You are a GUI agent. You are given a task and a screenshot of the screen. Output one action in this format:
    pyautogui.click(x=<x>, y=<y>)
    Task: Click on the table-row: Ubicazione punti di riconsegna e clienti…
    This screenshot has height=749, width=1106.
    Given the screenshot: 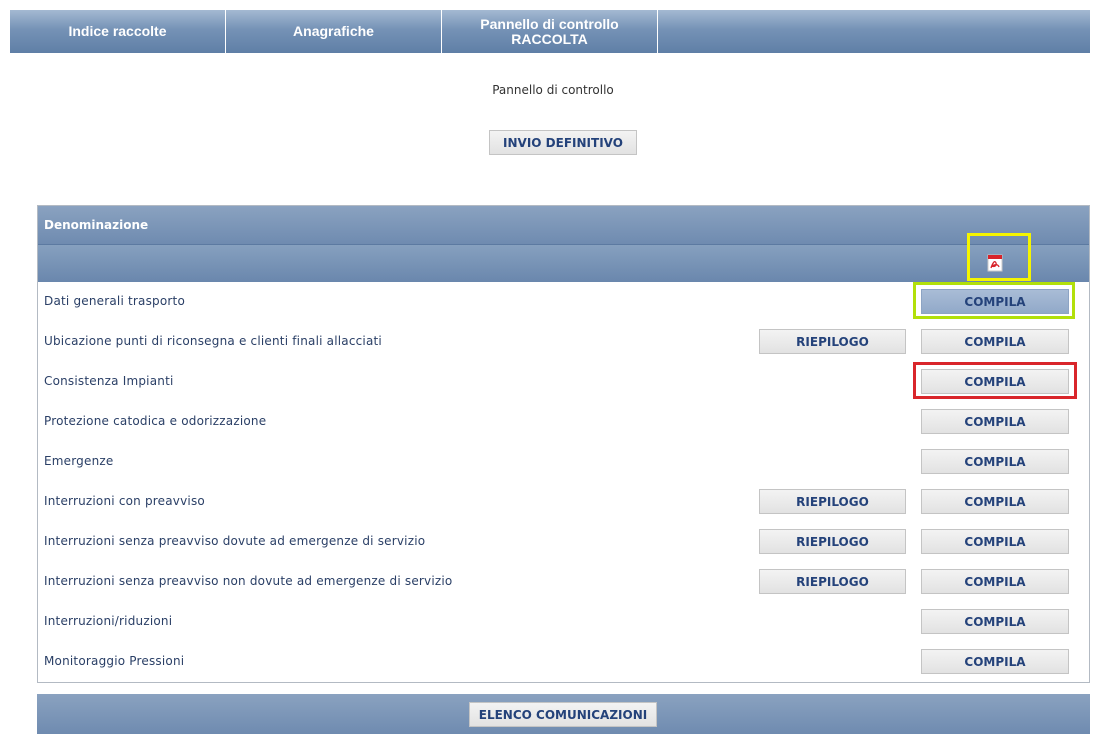 What is the action you would take?
    pyautogui.click(x=563, y=341)
    